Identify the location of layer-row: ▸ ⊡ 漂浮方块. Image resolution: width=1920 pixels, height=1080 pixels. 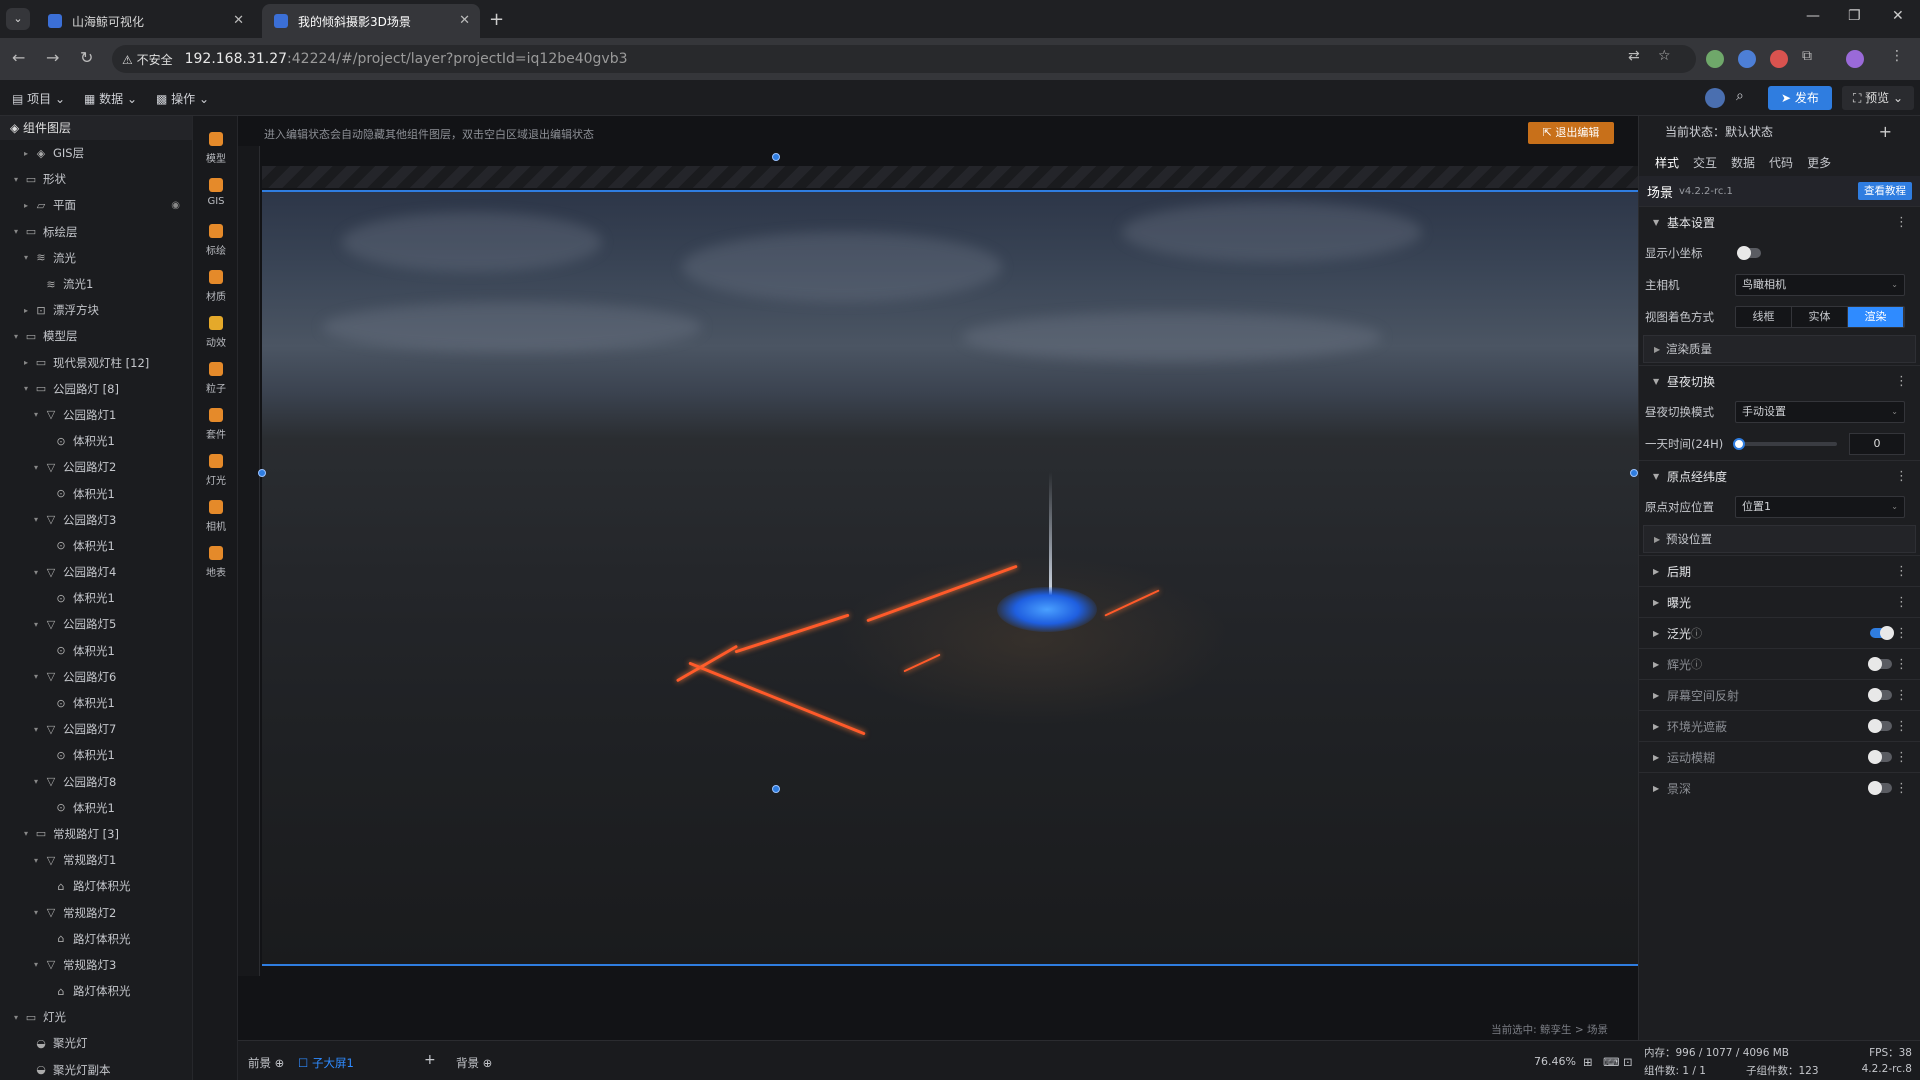
(96, 310).